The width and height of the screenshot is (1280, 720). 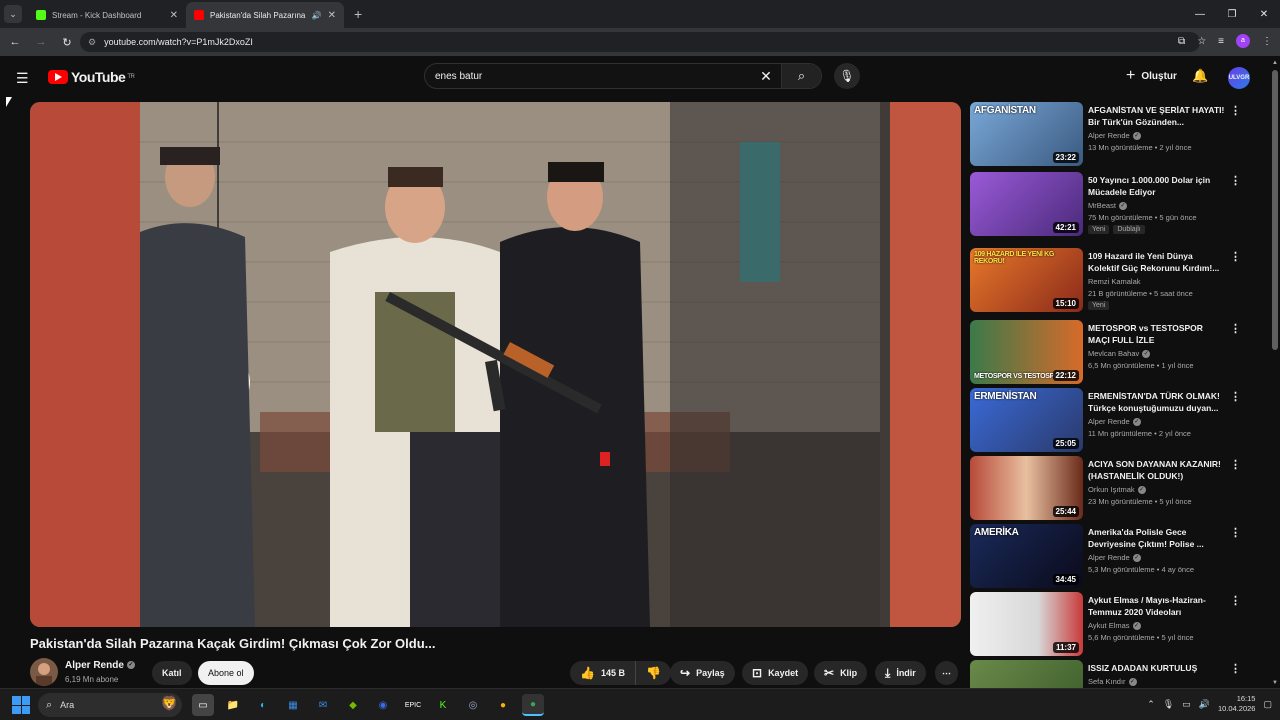 I want to click on browser-tab-kick: Stream - Kick Dashboard ✕, so click(x=107, y=15).